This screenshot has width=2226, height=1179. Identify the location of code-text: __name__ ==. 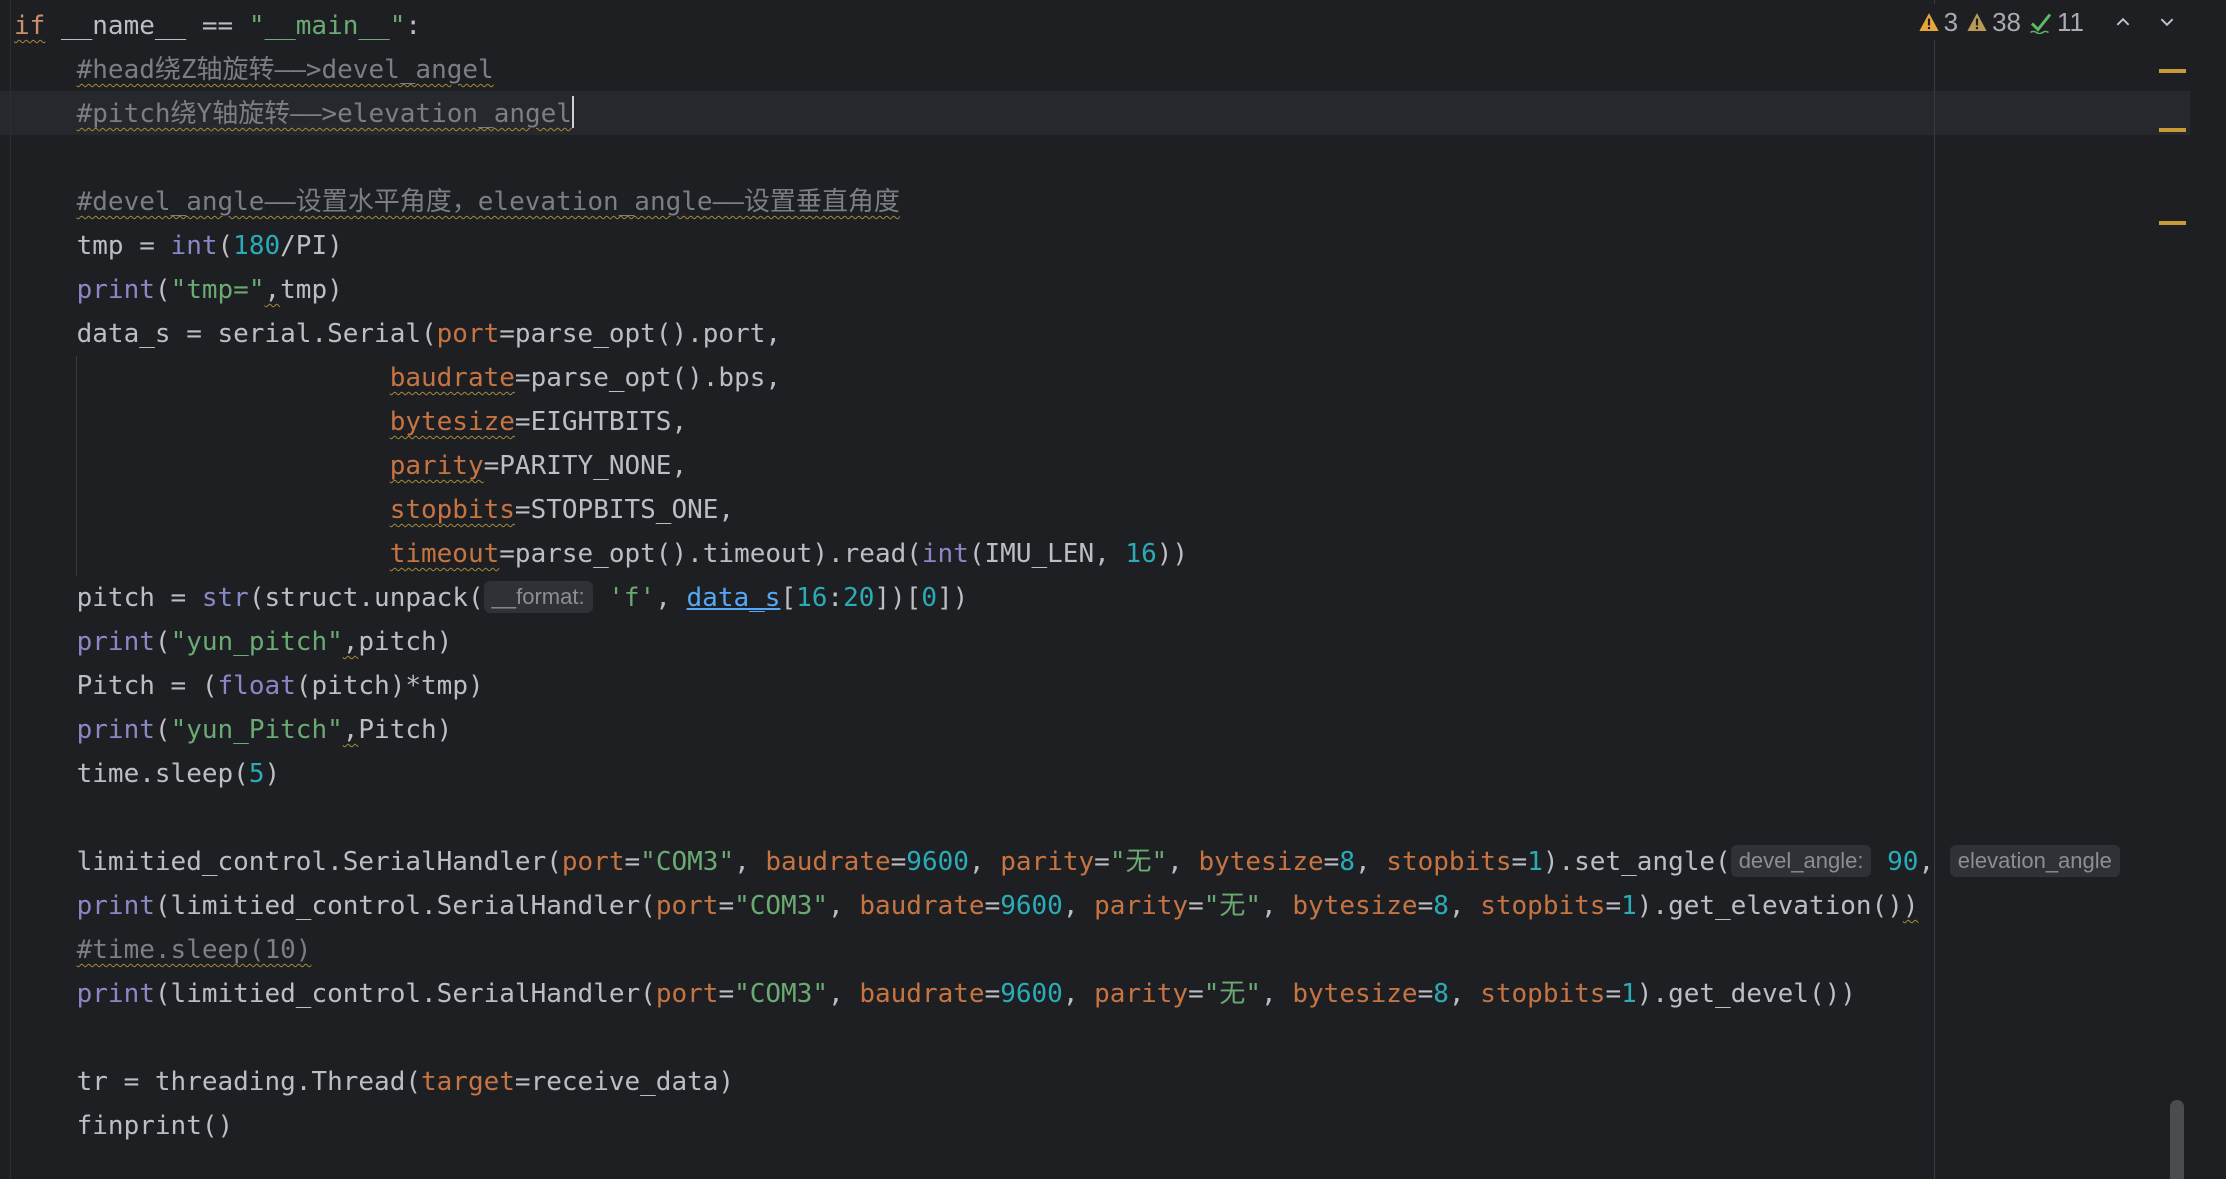
(147, 26).